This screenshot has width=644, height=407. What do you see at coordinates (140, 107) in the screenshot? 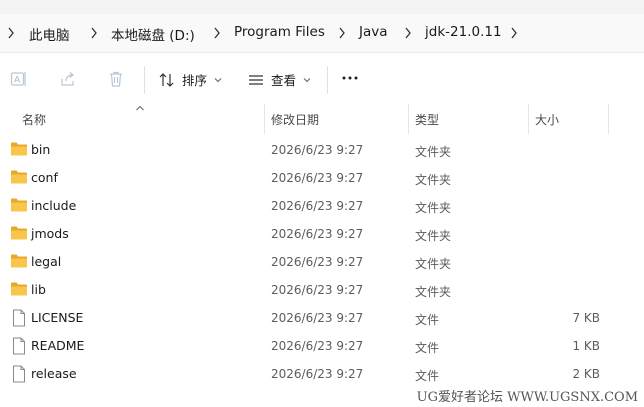
I see `sort-ascending-icon` at bounding box center [140, 107].